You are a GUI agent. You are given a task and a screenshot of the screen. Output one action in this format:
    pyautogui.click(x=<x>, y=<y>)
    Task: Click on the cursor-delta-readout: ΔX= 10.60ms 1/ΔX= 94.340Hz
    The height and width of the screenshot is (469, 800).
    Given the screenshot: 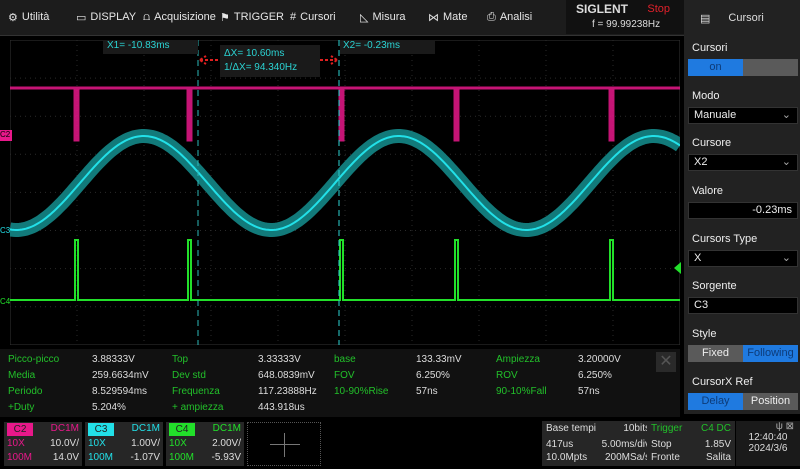 What is the action you would take?
    pyautogui.click(x=270, y=61)
    